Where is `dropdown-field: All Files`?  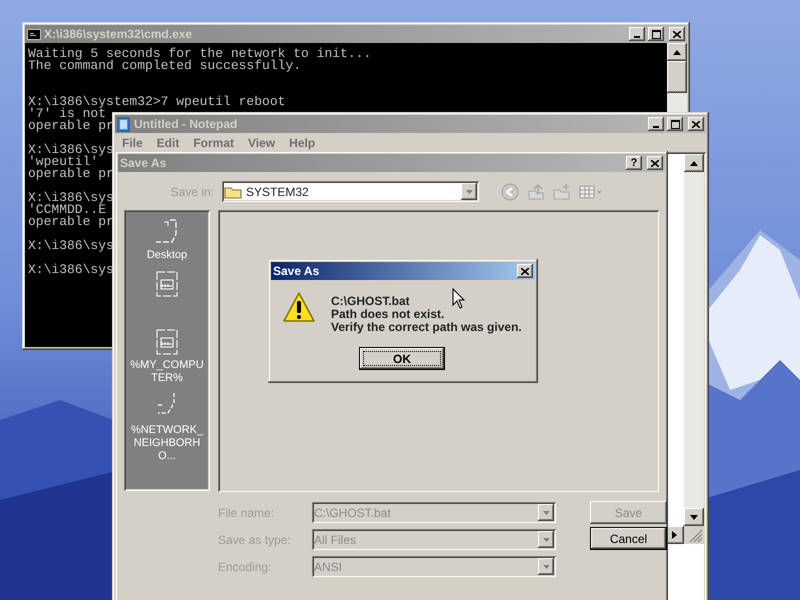
dropdown-field: All Files is located at coordinates (434, 539).